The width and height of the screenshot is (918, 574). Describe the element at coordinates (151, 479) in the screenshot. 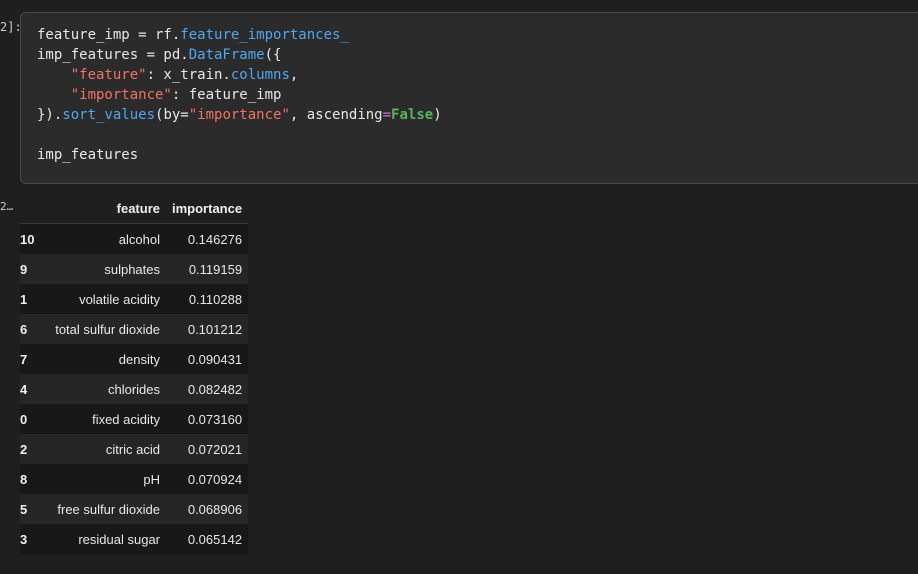

I see `feature-cell: pH` at that location.